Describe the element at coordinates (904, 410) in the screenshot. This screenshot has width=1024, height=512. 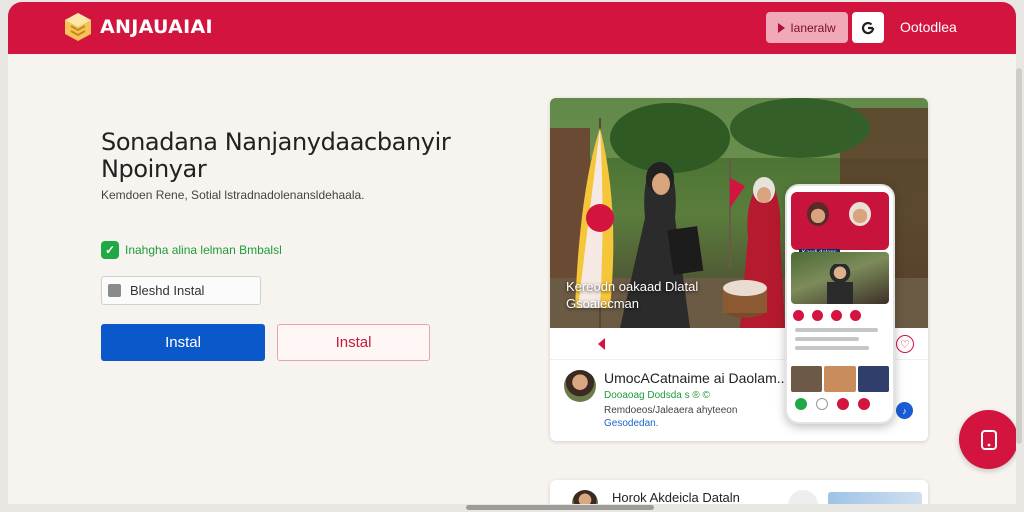
I see `music-icon: ♪` at that location.